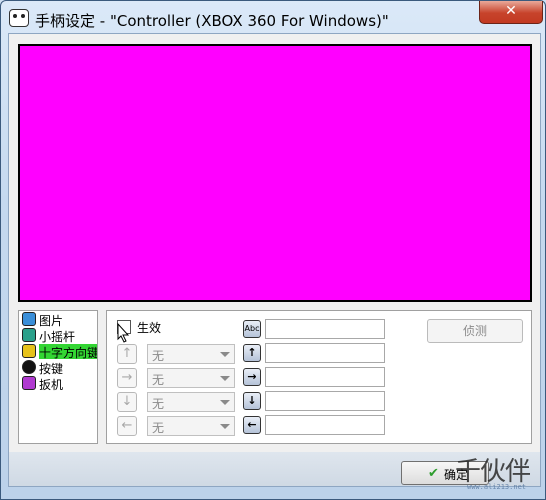 The image size is (546, 500). I want to click on category-label: 十字方向键, so click(68, 351).